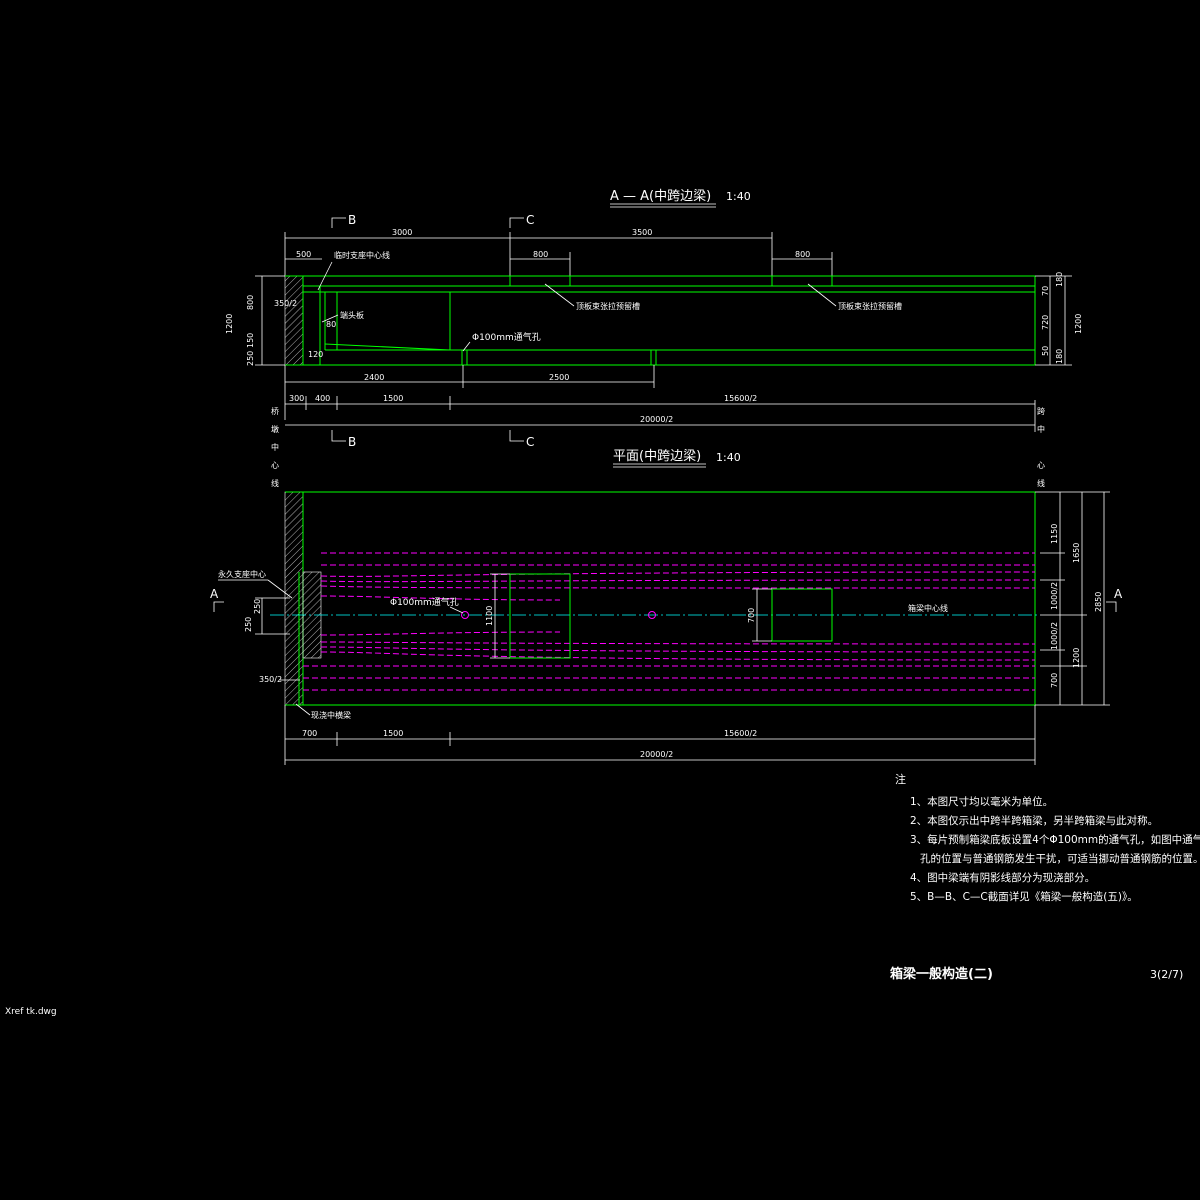 The height and width of the screenshot is (1200, 1200). Describe the element at coordinates (1054, 534) in the screenshot. I see `dim-plan-1150: 1150` at that location.